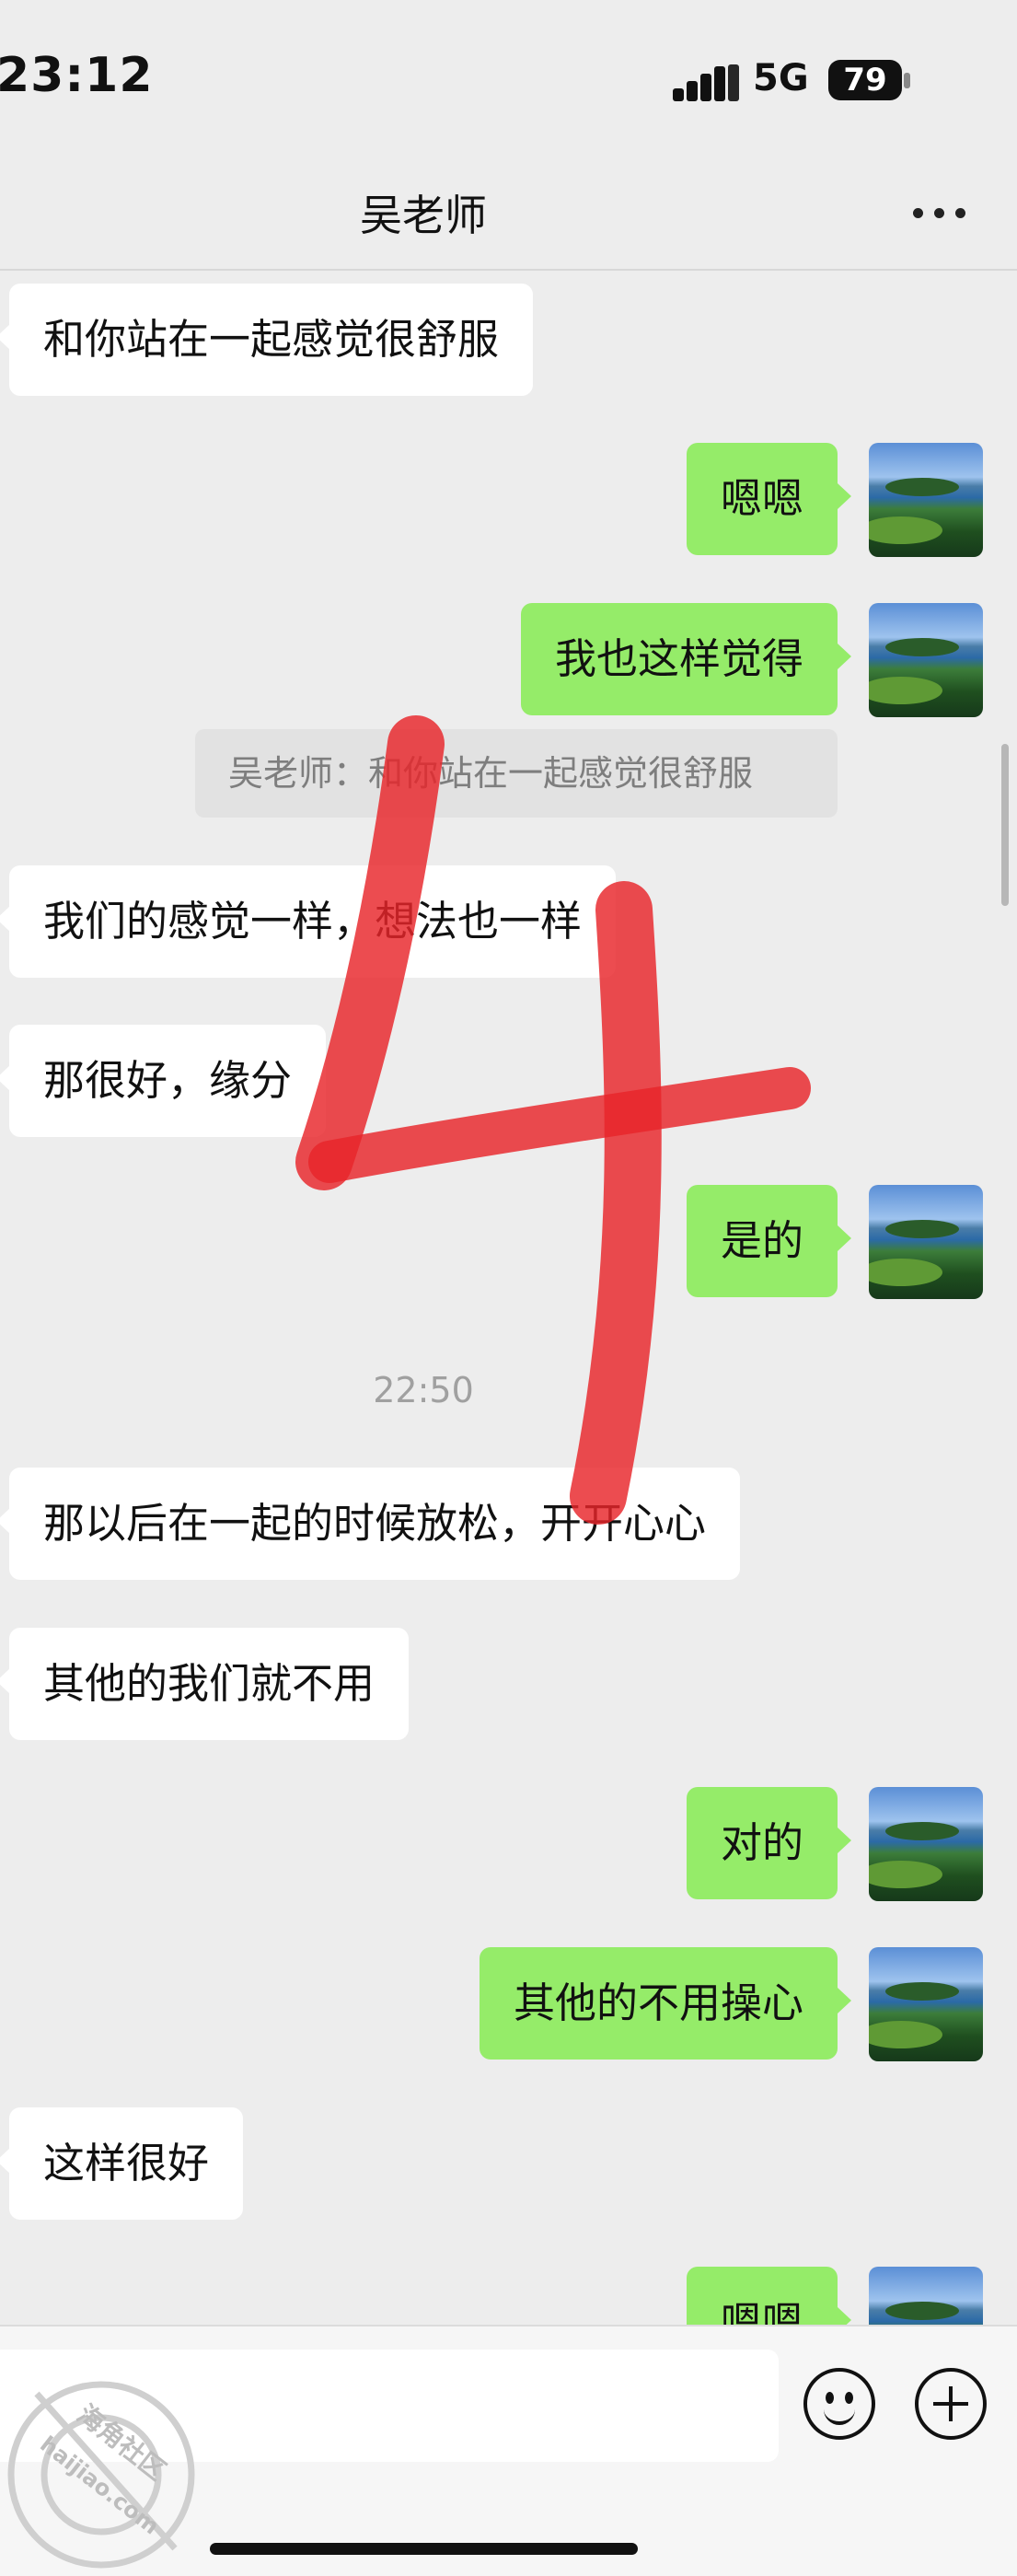 The image size is (1017, 2576). I want to click on message-bubble-sent: 是的, so click(769, 1241).